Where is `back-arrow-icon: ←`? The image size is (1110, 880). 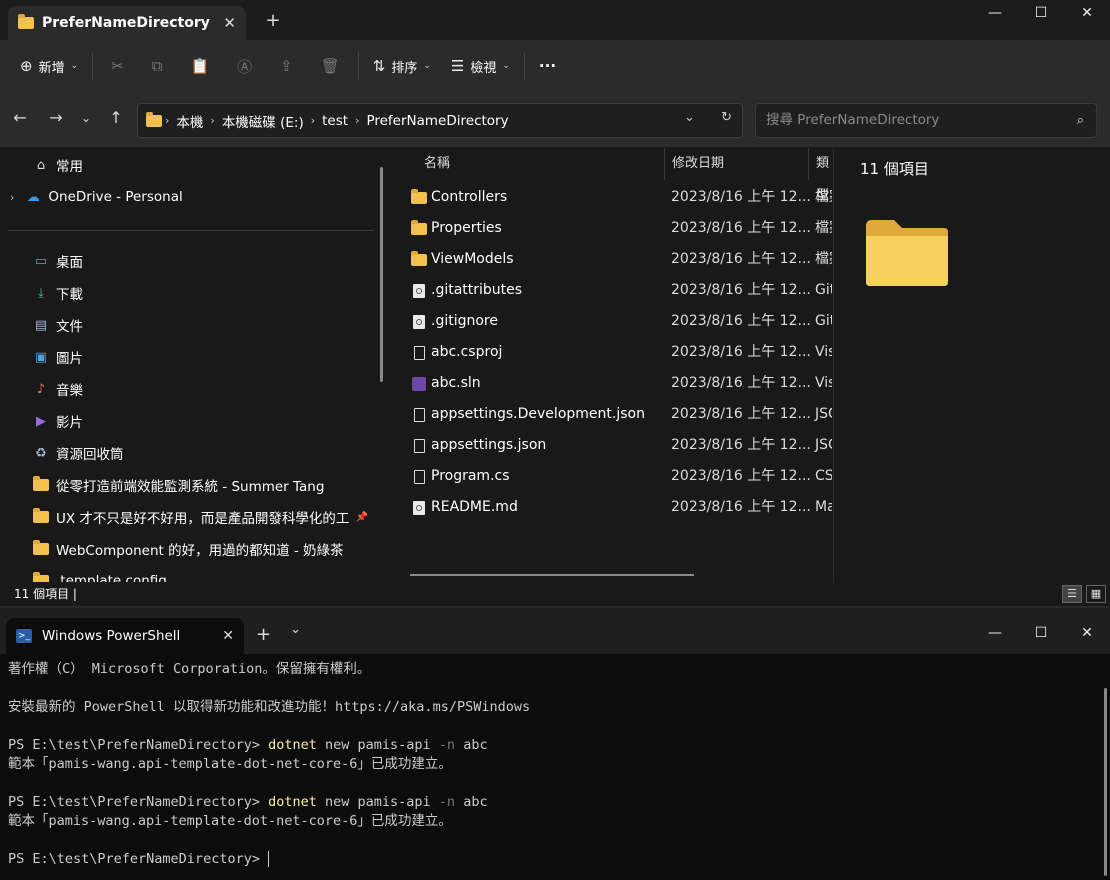
back-arrow-icon: ← is located at coordinates (20, 118).